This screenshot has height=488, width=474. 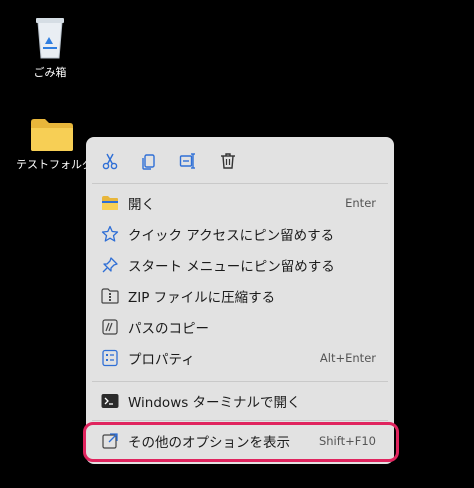 I want to click on star-icon, so click(x=110, y=234).